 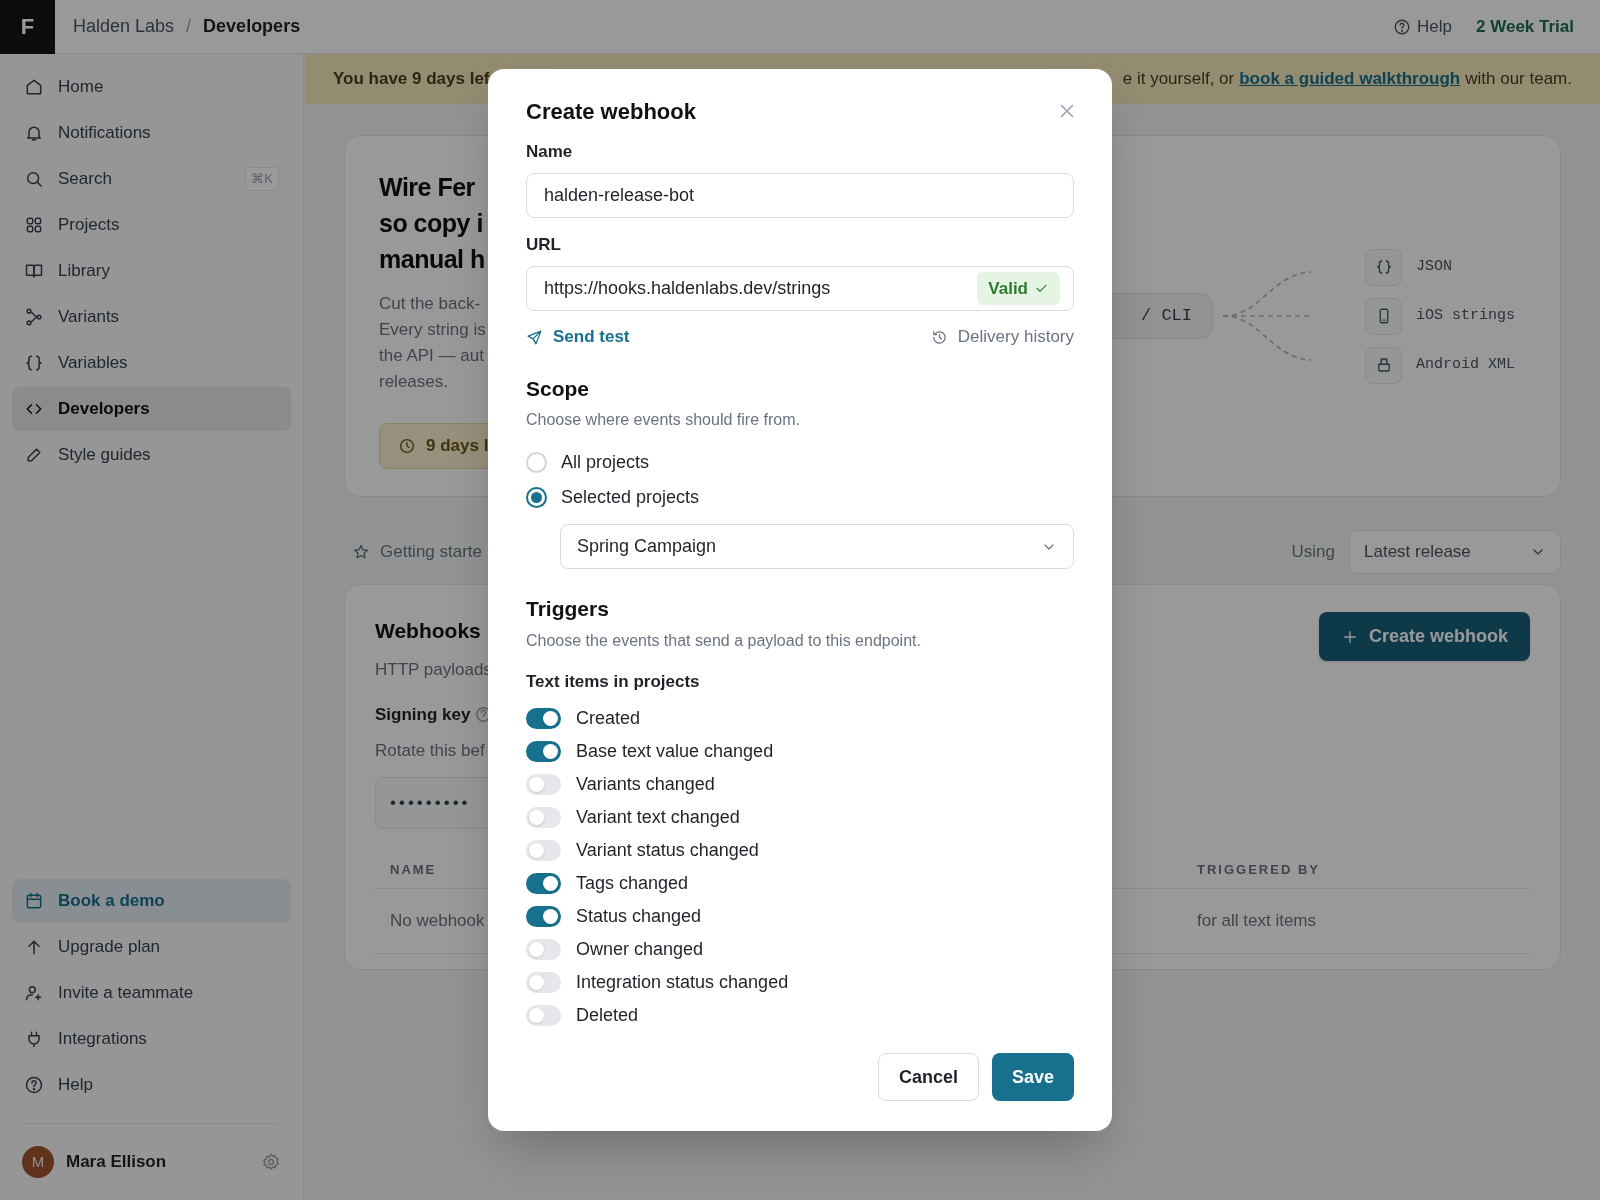 I want to click on sidebar-item: Projects, so click(x=151, y=225).